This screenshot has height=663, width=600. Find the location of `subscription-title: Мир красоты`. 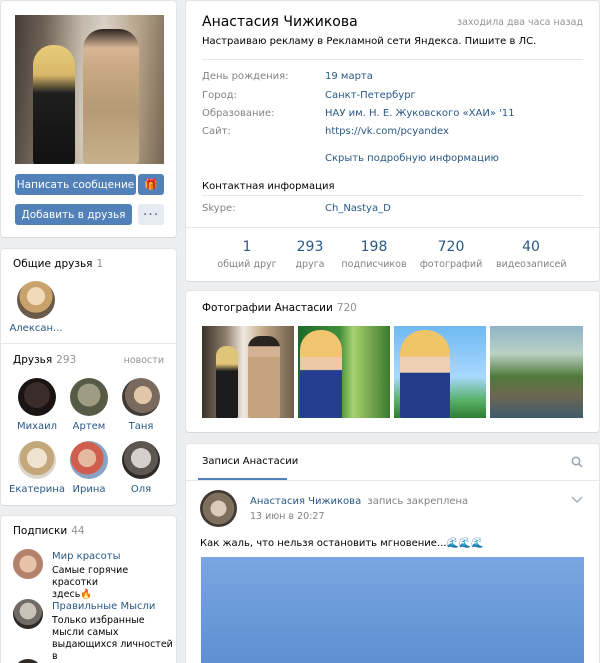

subscription-title: Мир красоты is located at coordinates (86, 556).